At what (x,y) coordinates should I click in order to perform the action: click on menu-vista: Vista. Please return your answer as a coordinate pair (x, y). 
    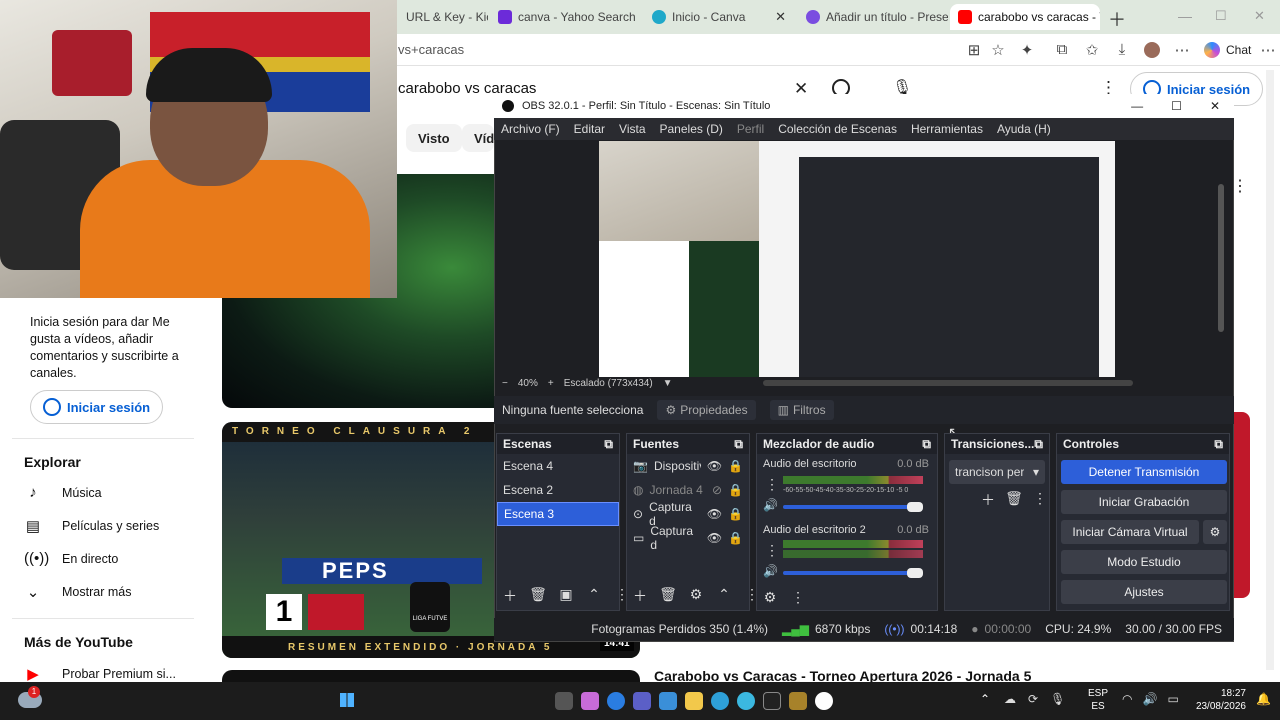
    Looking at the image, I should click on (632, 129).